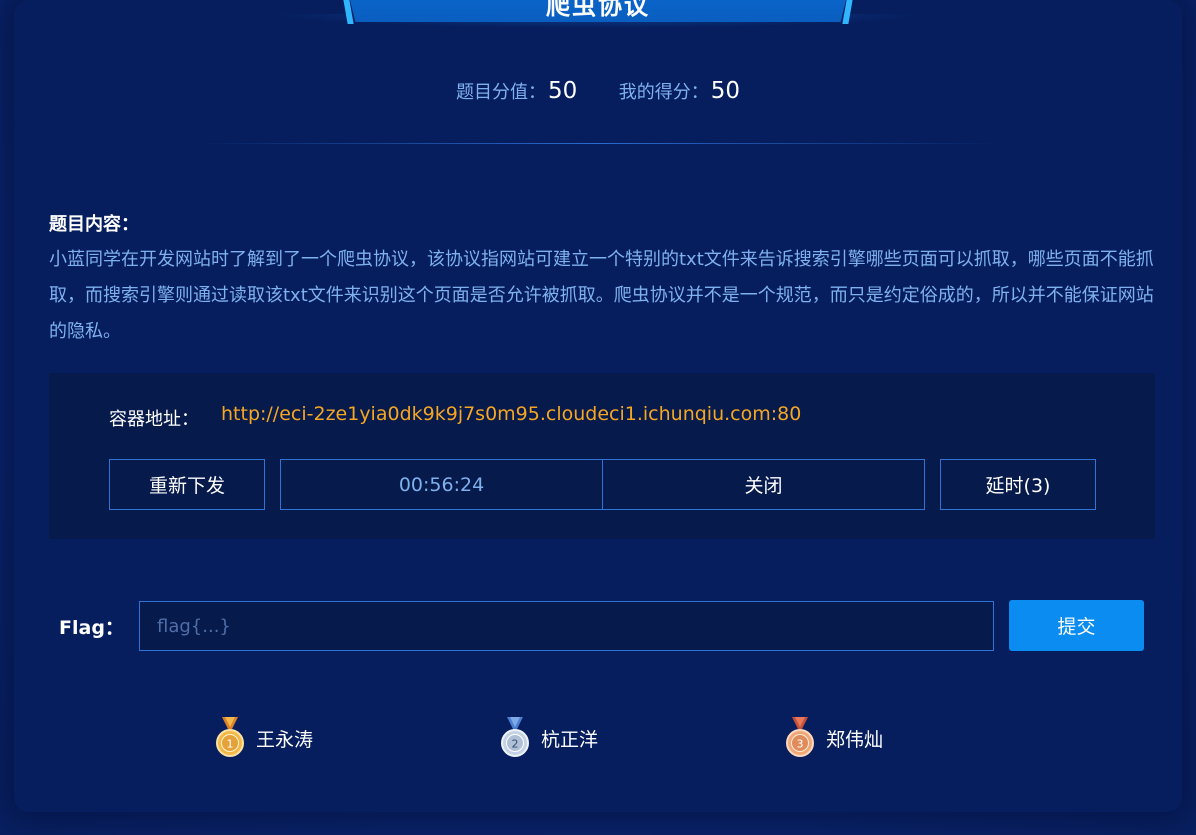 Image resolution: width=1196 pixels, height=835 pixels. What do you see at coordinates (570, 739) in the screenshot?
I see `ranking-name: 杭正洋` at bounding box center [570, 739].